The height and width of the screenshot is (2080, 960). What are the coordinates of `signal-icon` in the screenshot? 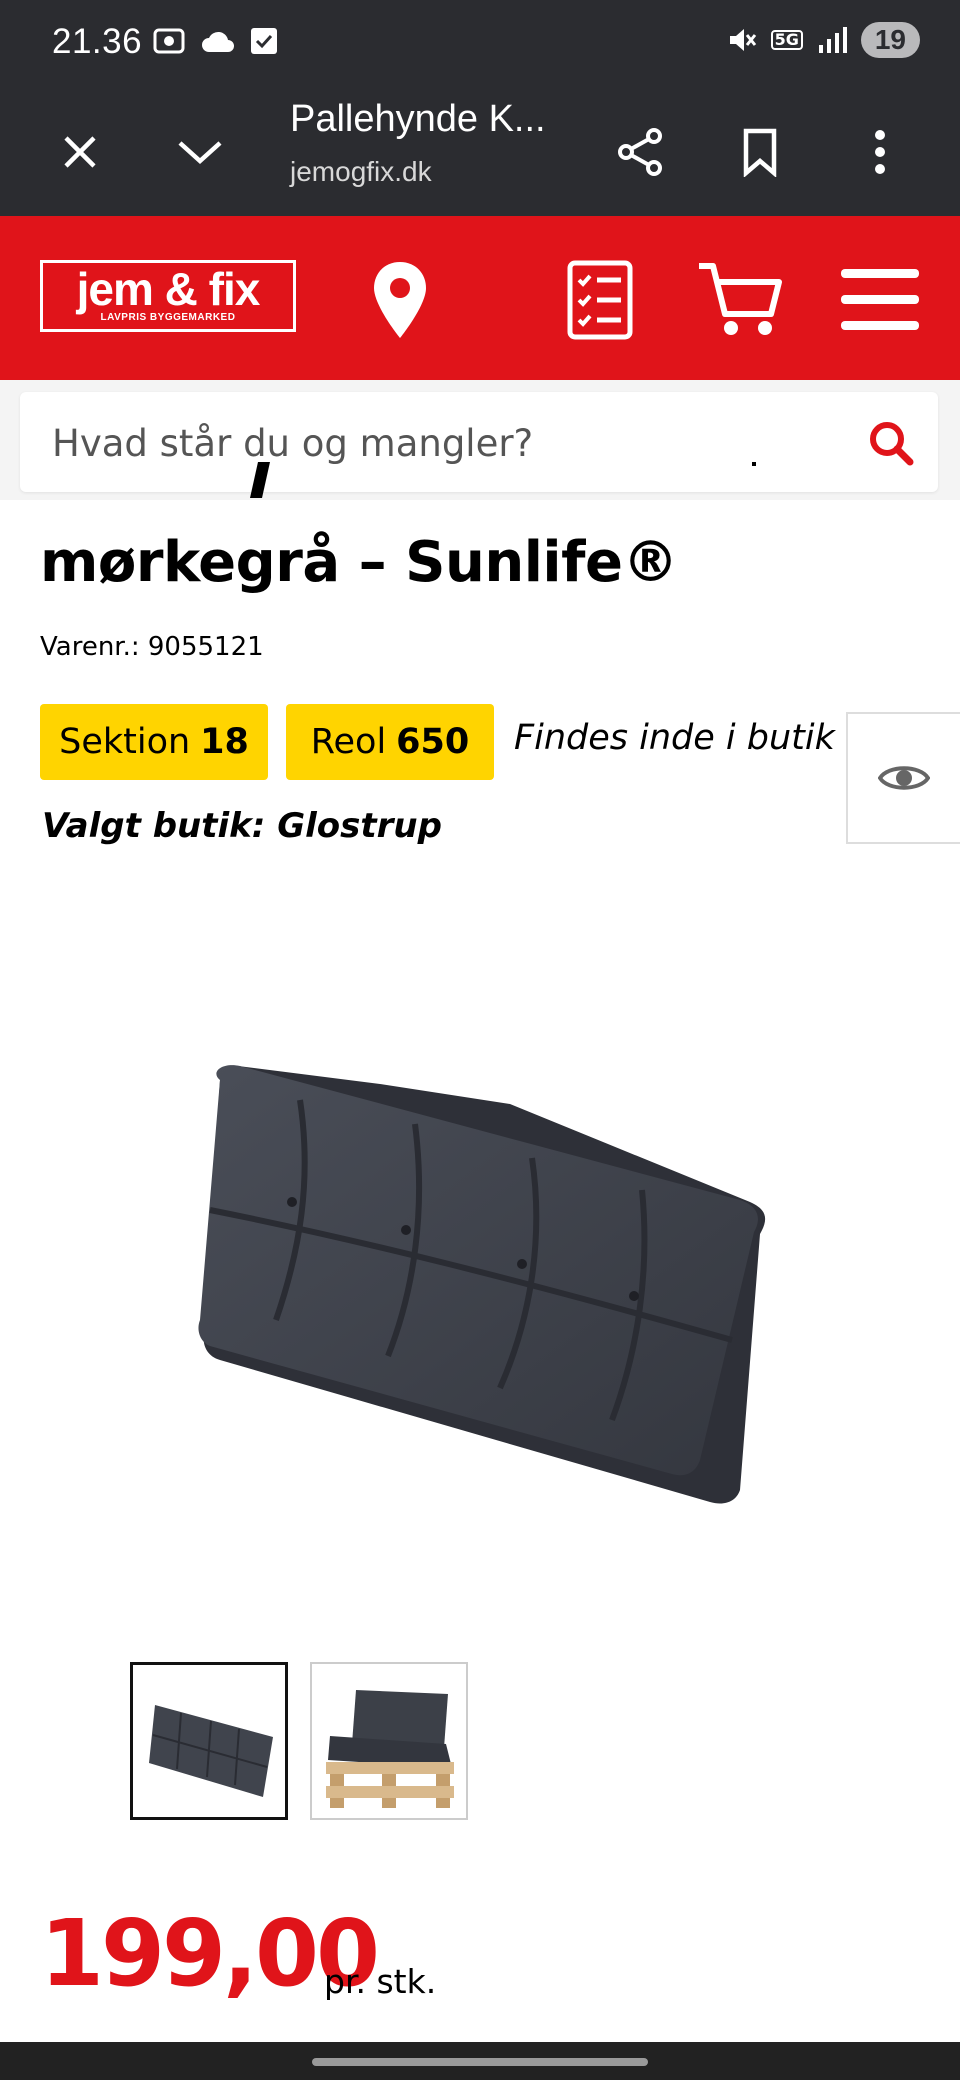 It's located at (832, 40).